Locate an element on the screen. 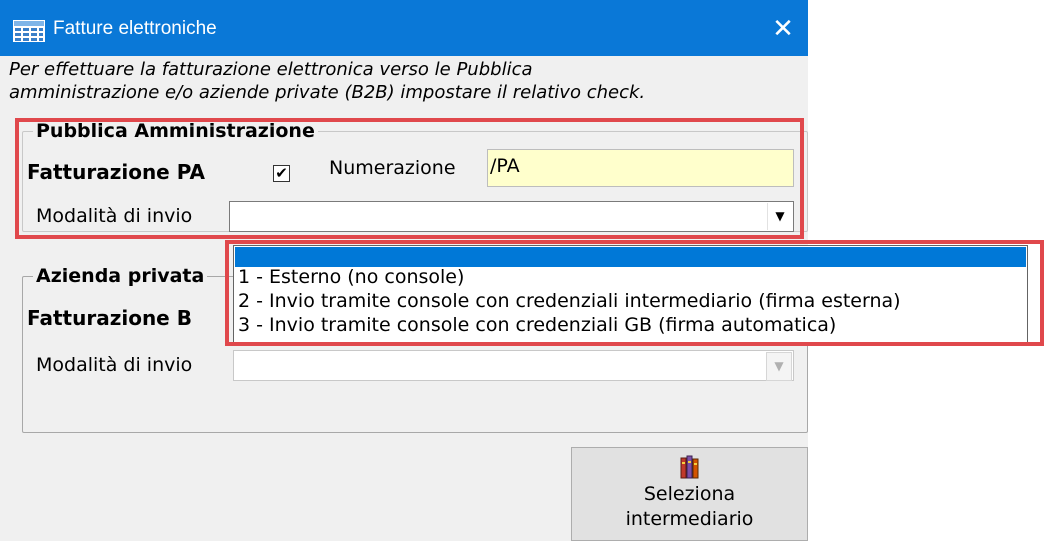 The width and height of the screenshot is (1052, 541). dropdown-option-1: 1 - Esterno (no console) is located at coordinates (351, 277).